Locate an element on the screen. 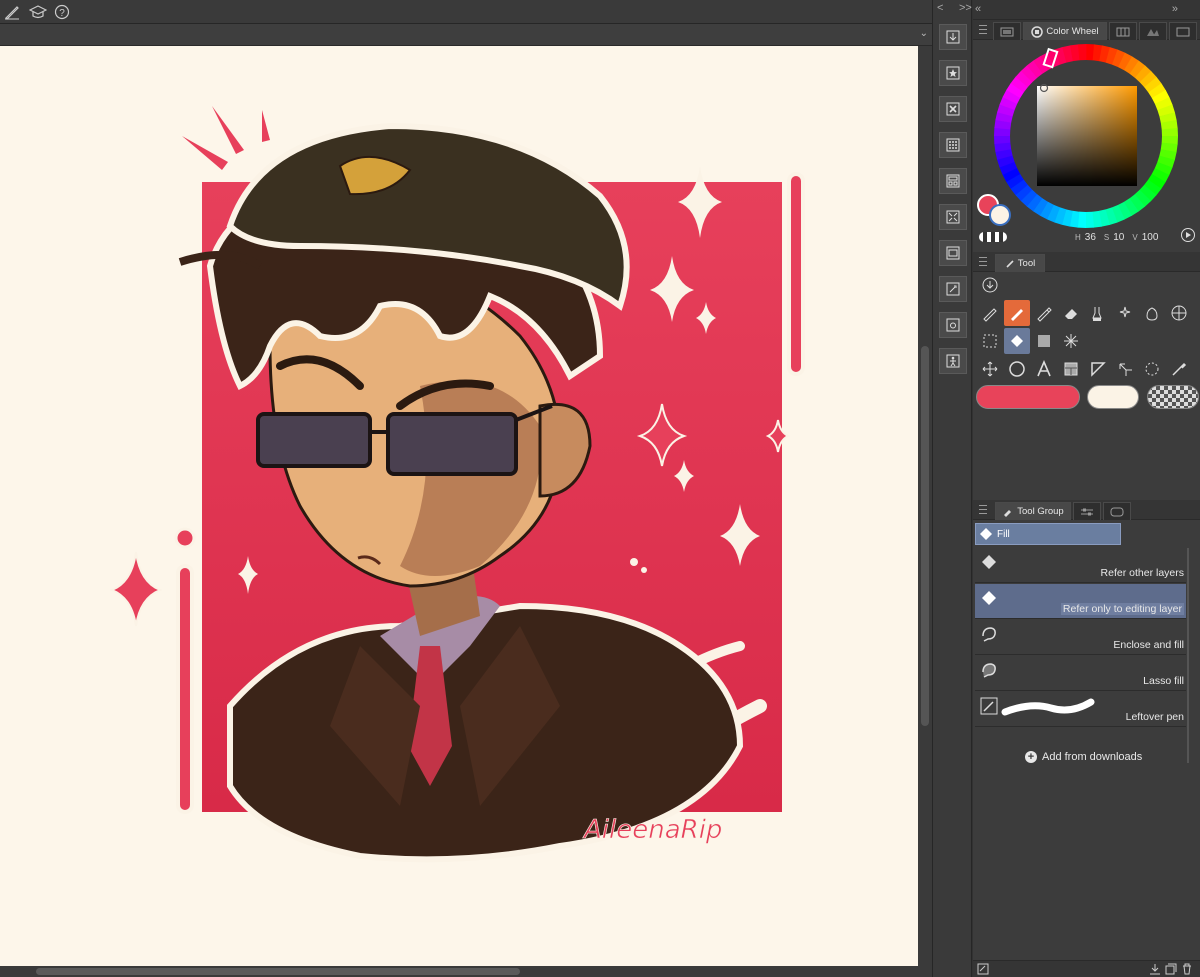  sub-tool-lasso-fill: Lasso fill is located at coordinates (1080, 673).